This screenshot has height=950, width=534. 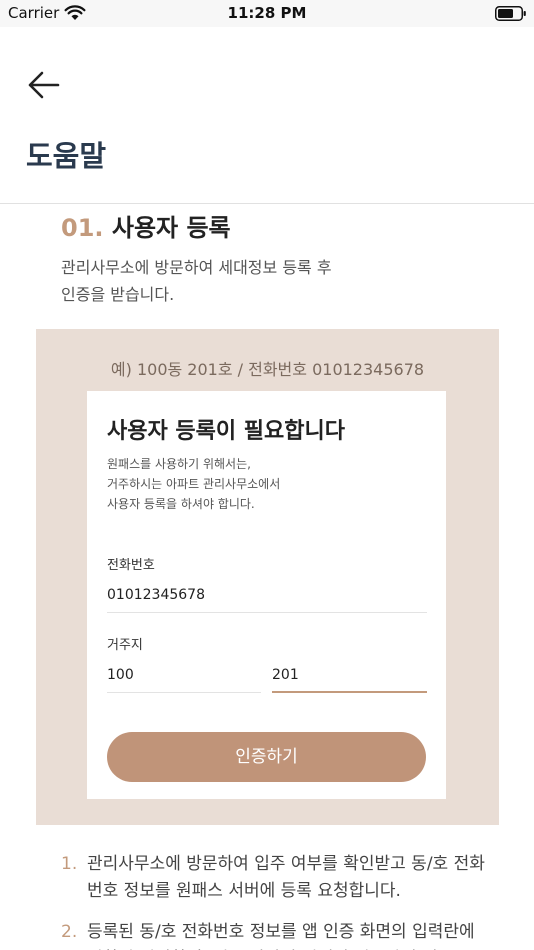 I want to click on step-number: 2., so click(x=69, y=932).